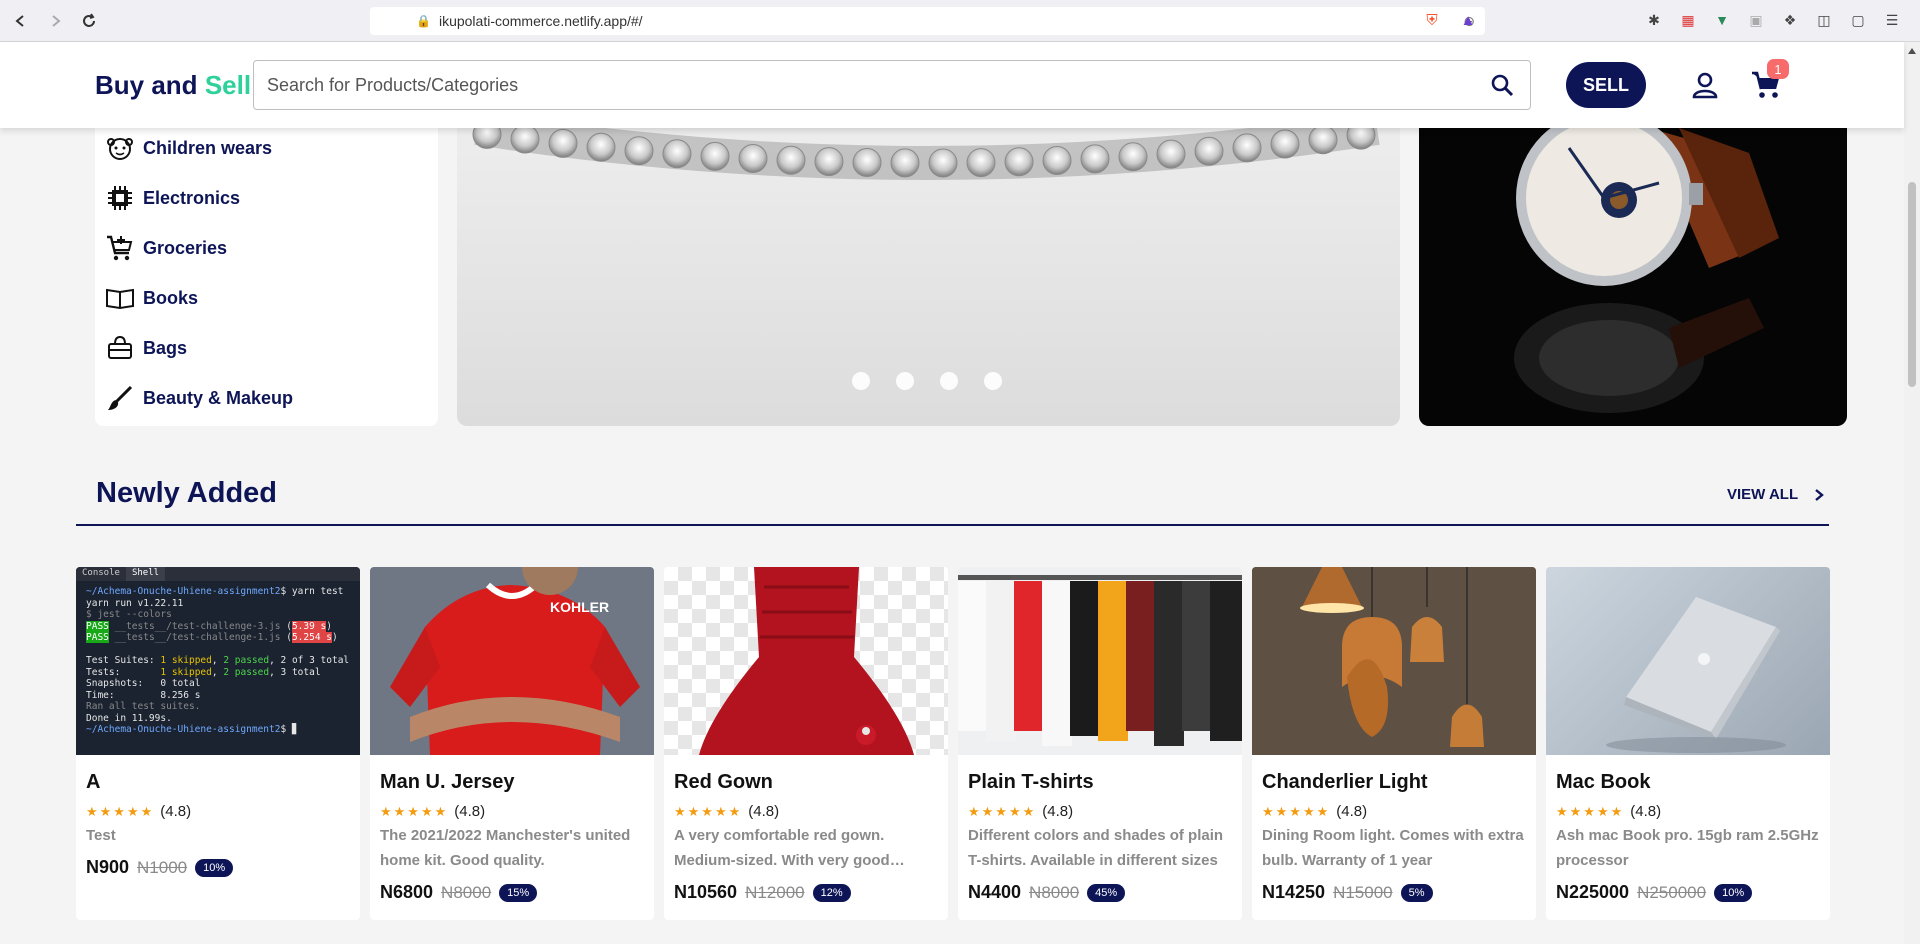  I want to click on product-old-price: N12000, so click(775, 892).